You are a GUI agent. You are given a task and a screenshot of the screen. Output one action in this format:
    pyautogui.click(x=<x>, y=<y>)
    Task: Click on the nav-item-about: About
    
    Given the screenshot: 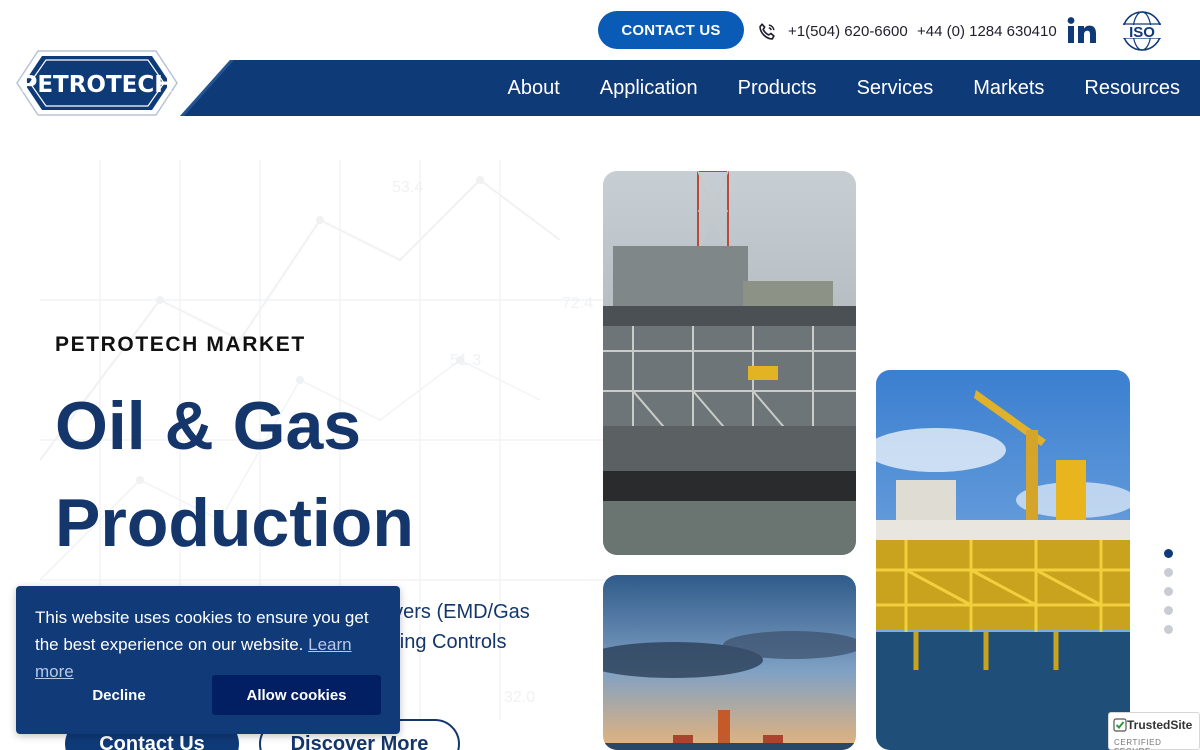 What is the action you would take?
    pyautogui.click(x=534, y=88)
    